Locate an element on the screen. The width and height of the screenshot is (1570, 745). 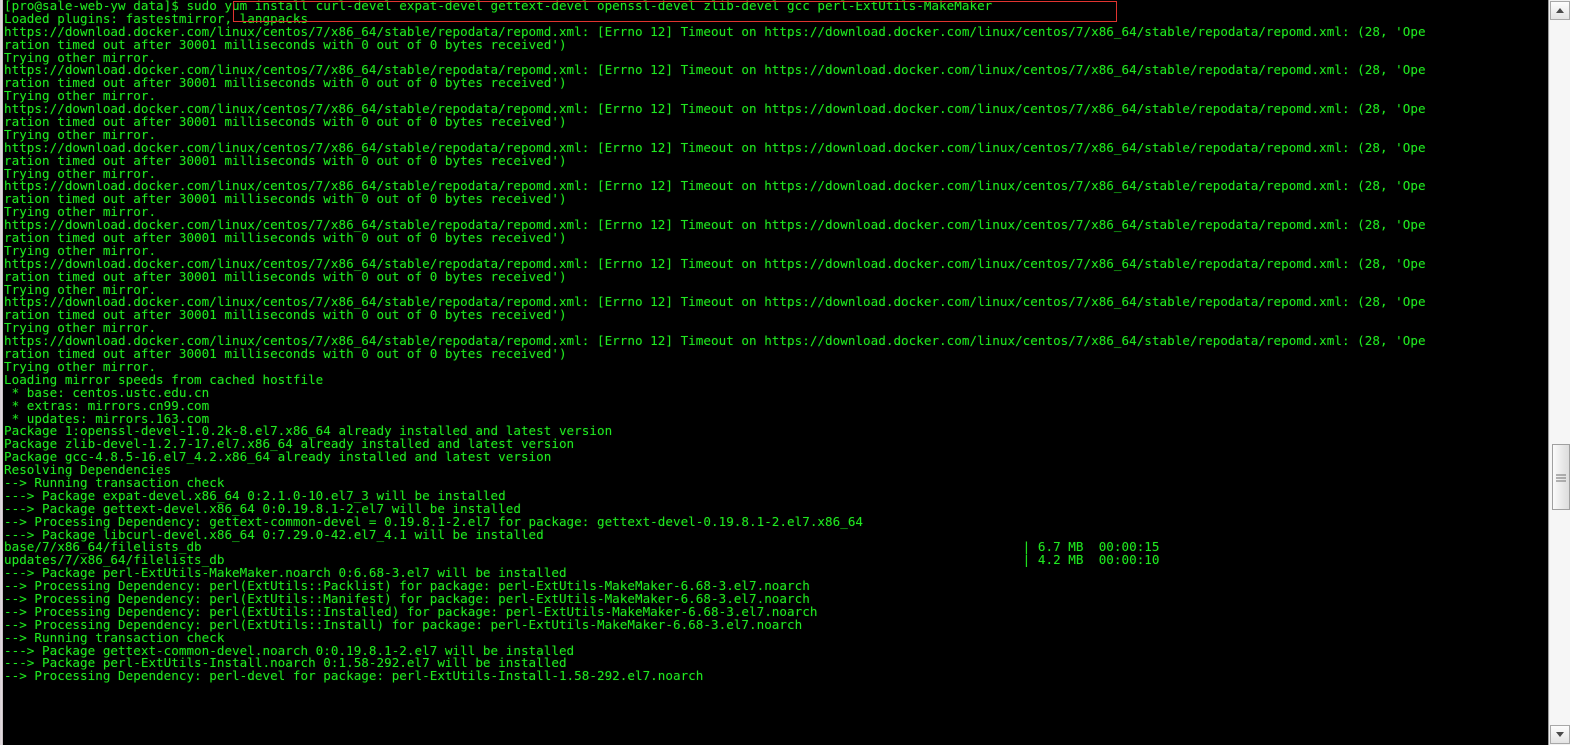
terminal-line: * base: centos.ustc.edu.cn is located at coordinates (107, 392).